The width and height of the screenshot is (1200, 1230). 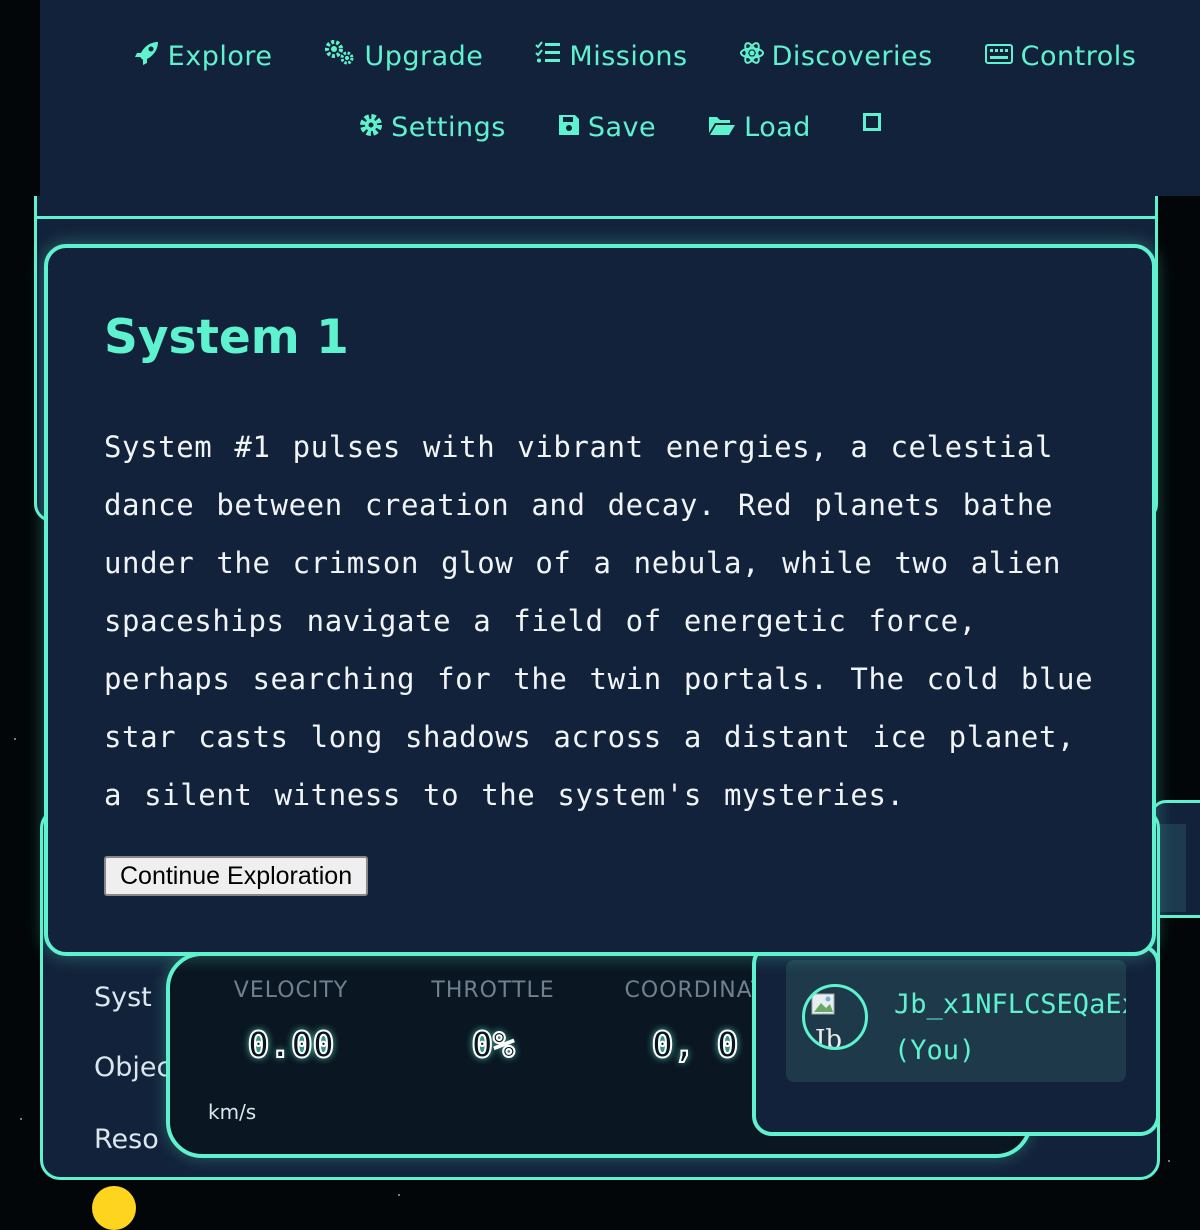 I want to click on settings-button: Settings, so click(x=432, y=127).